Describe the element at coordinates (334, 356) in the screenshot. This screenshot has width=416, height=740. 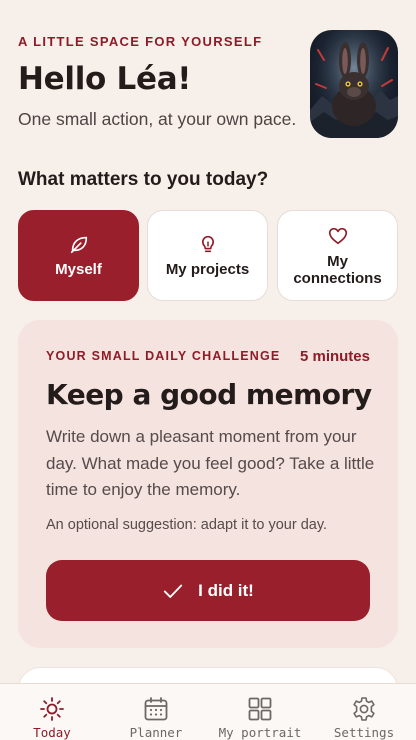
I see `challenge-duration: 5 minutes` at that location.